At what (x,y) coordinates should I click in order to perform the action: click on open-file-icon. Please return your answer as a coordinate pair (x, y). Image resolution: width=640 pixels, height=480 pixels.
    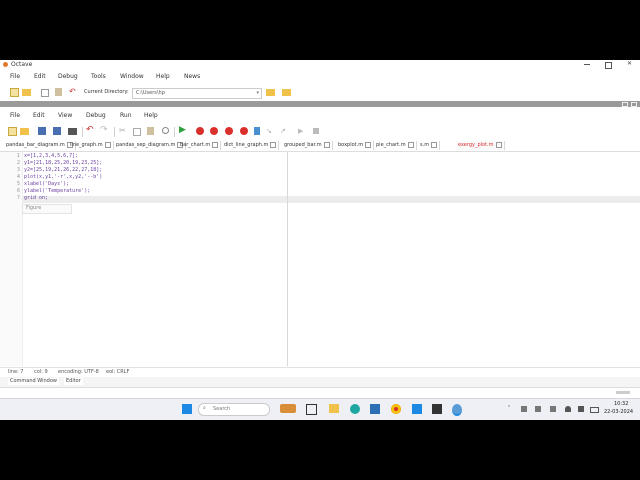
    Looking at the image, I should click on (24, 131).